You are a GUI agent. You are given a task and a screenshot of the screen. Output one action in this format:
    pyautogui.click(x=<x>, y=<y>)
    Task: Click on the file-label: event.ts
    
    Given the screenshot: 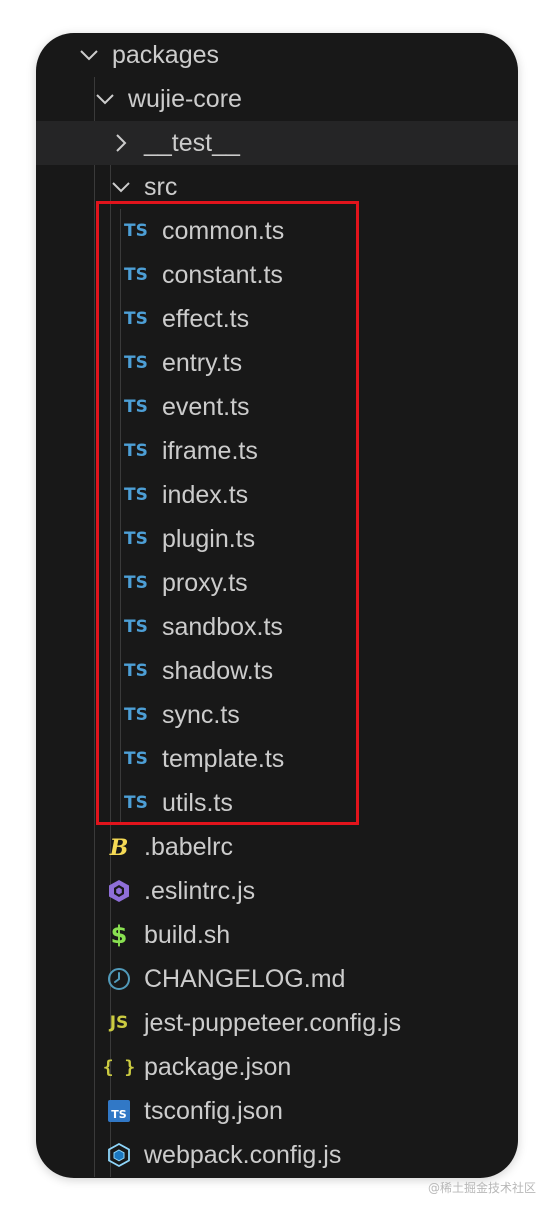 What is the action you would take?
    pyautogui.click(x=206, y=406)
    